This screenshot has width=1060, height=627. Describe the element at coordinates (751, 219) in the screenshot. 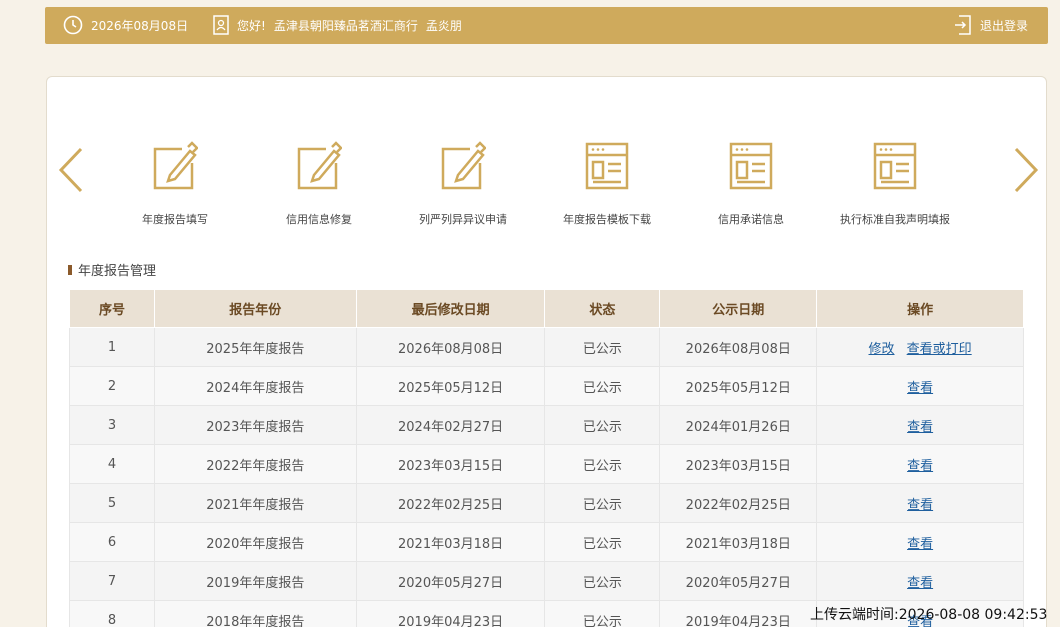

I see `menu-label: 信用承诺信息` at that location.